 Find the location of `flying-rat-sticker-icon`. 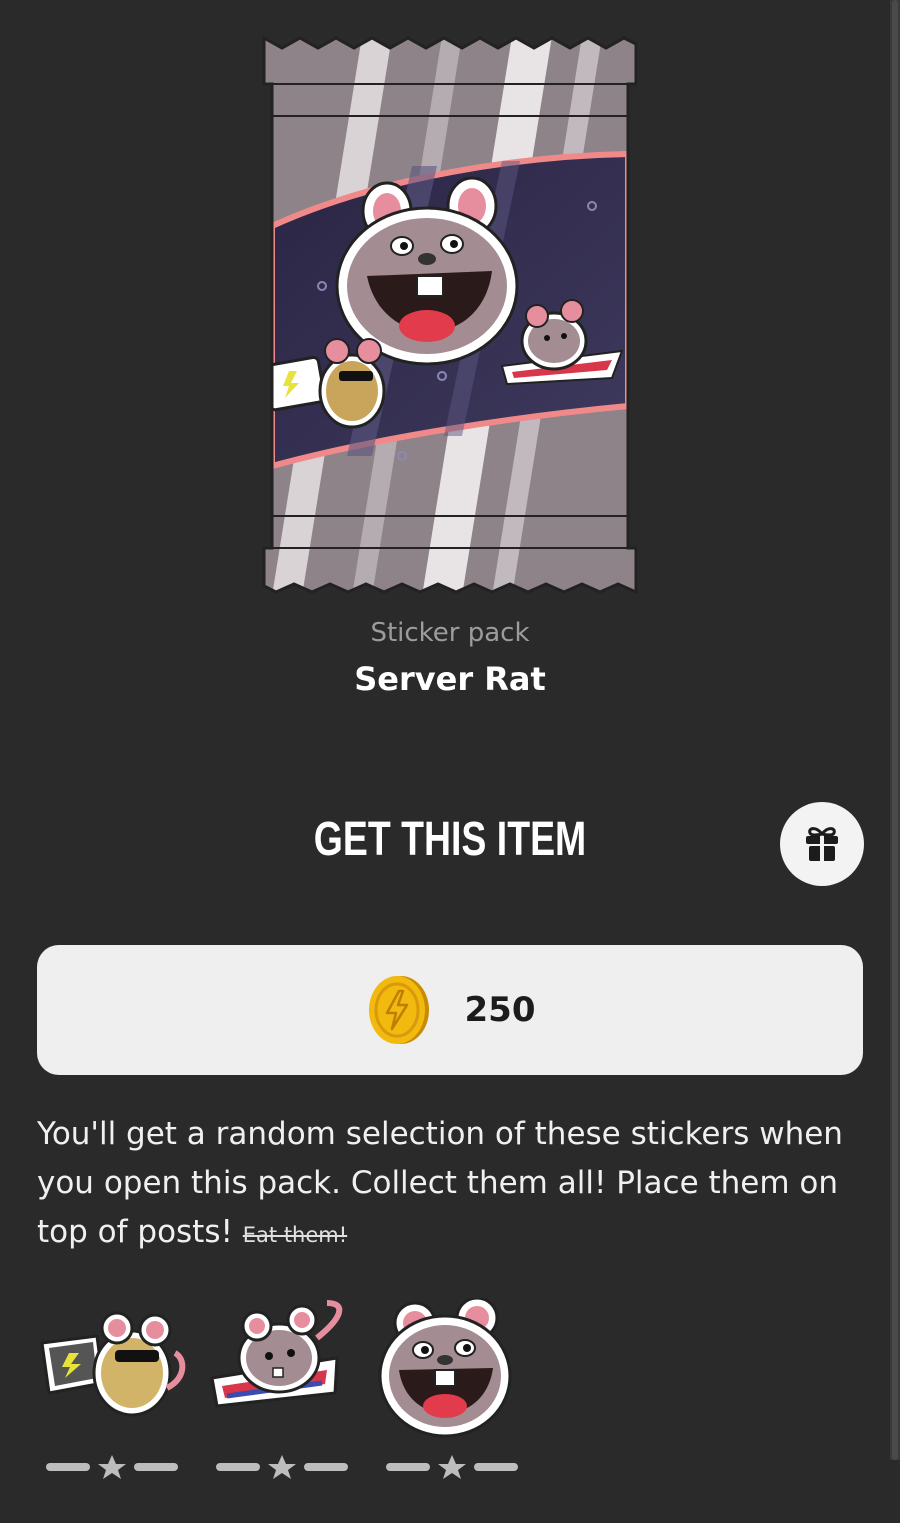

flying-rat-sticker-icon is located at coordinates (276, 1354).